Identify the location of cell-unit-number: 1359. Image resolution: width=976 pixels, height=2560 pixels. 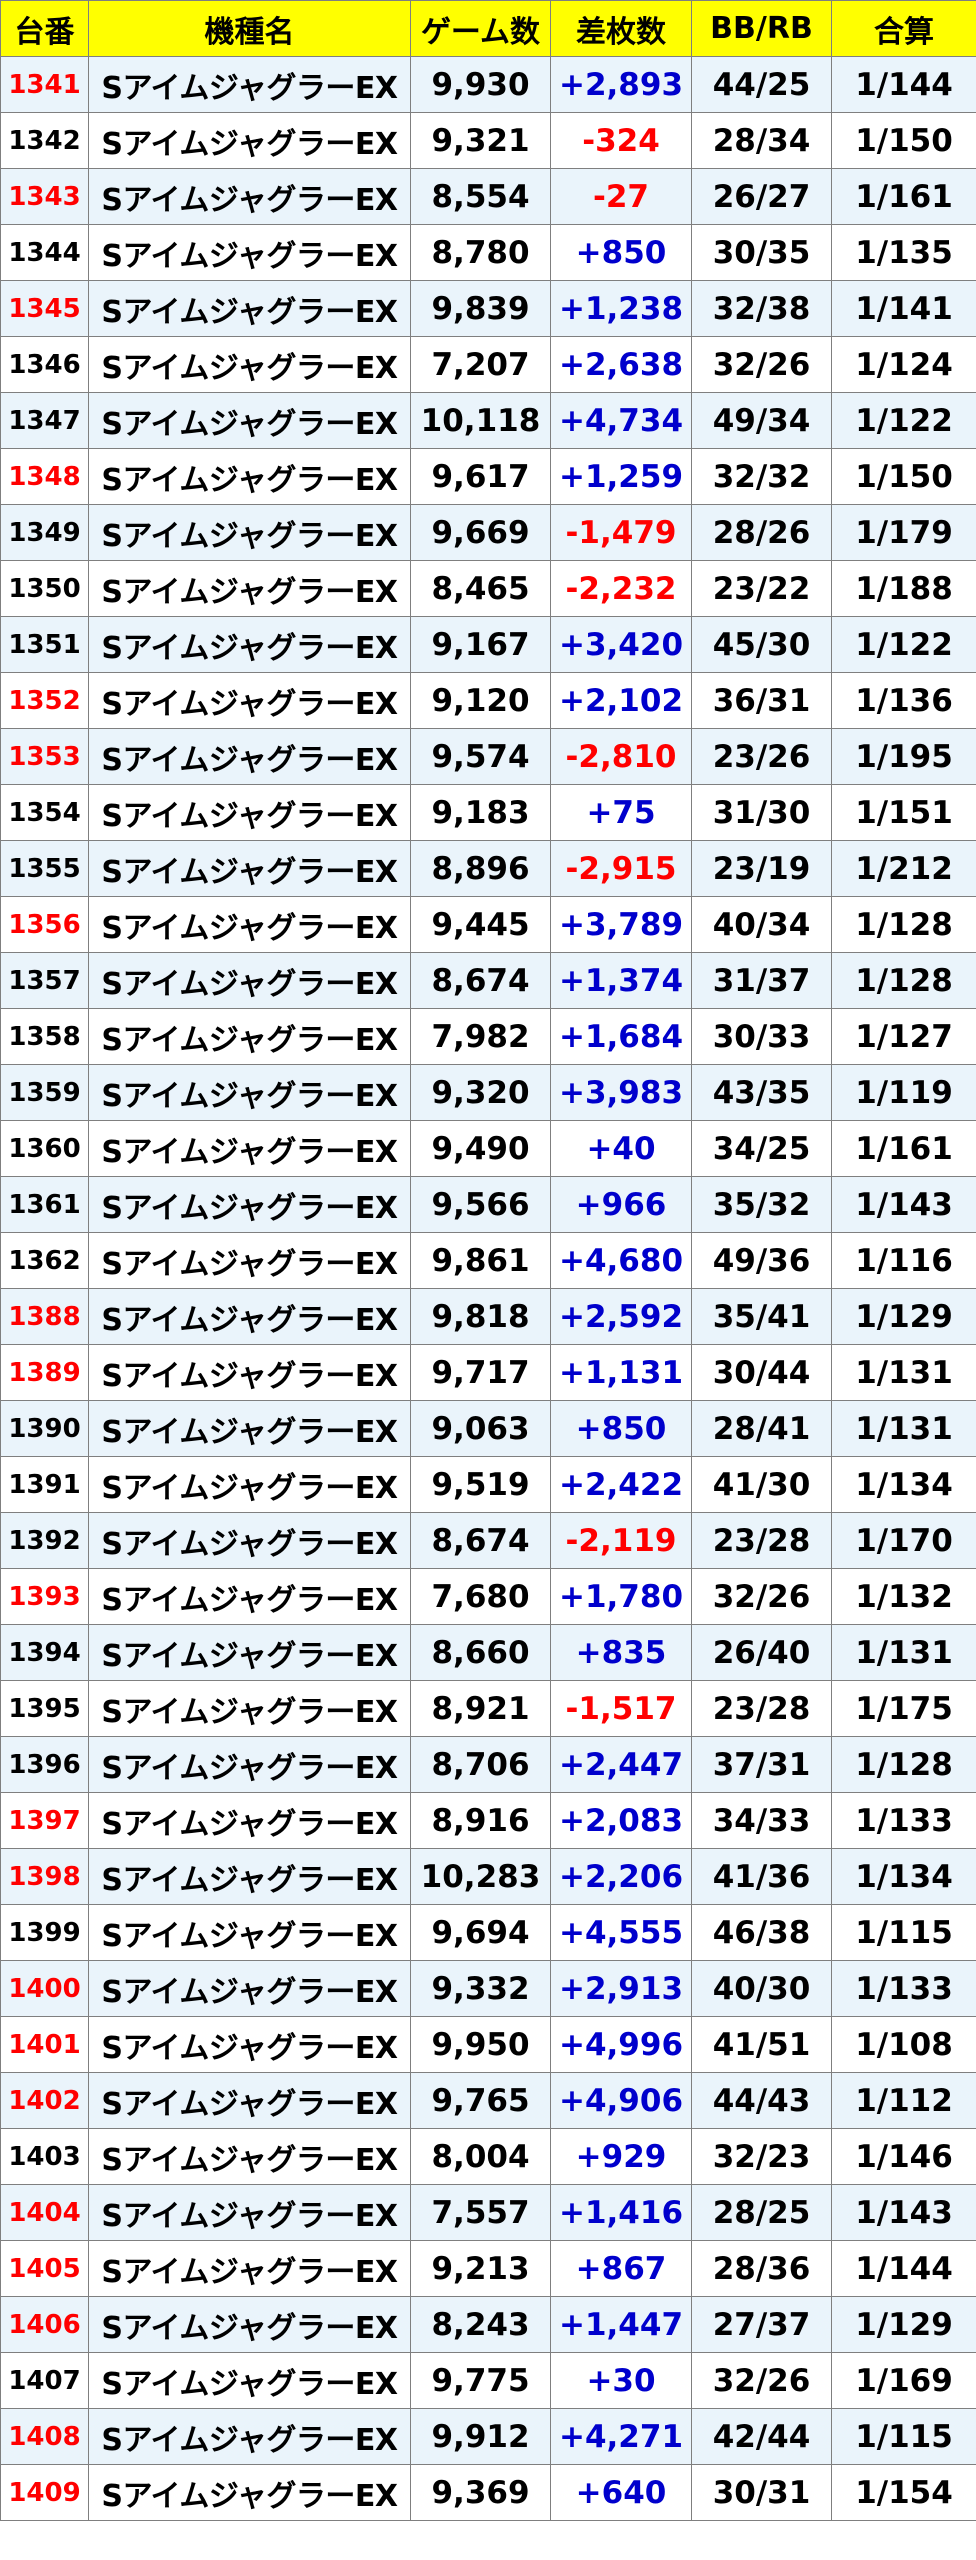
(44, 1092).